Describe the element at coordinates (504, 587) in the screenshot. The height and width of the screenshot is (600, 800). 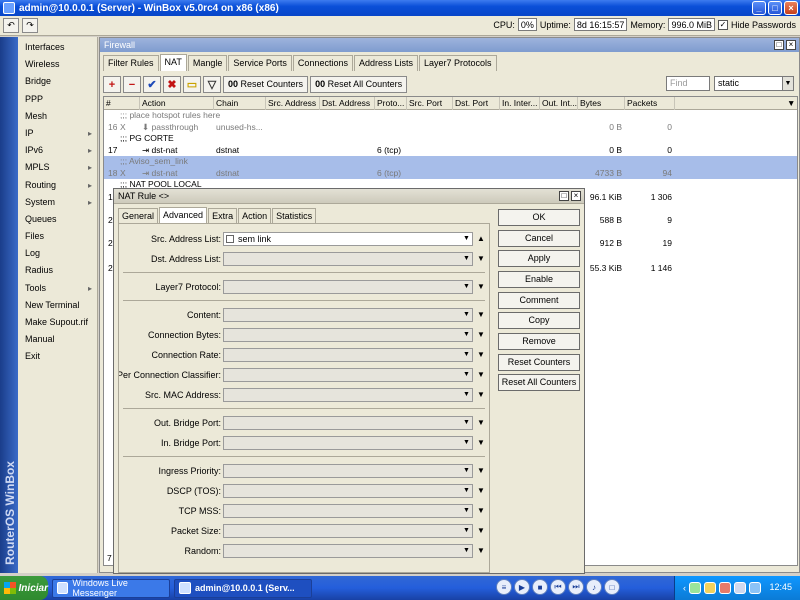
I see `media-menu-button: ≡` at that location.